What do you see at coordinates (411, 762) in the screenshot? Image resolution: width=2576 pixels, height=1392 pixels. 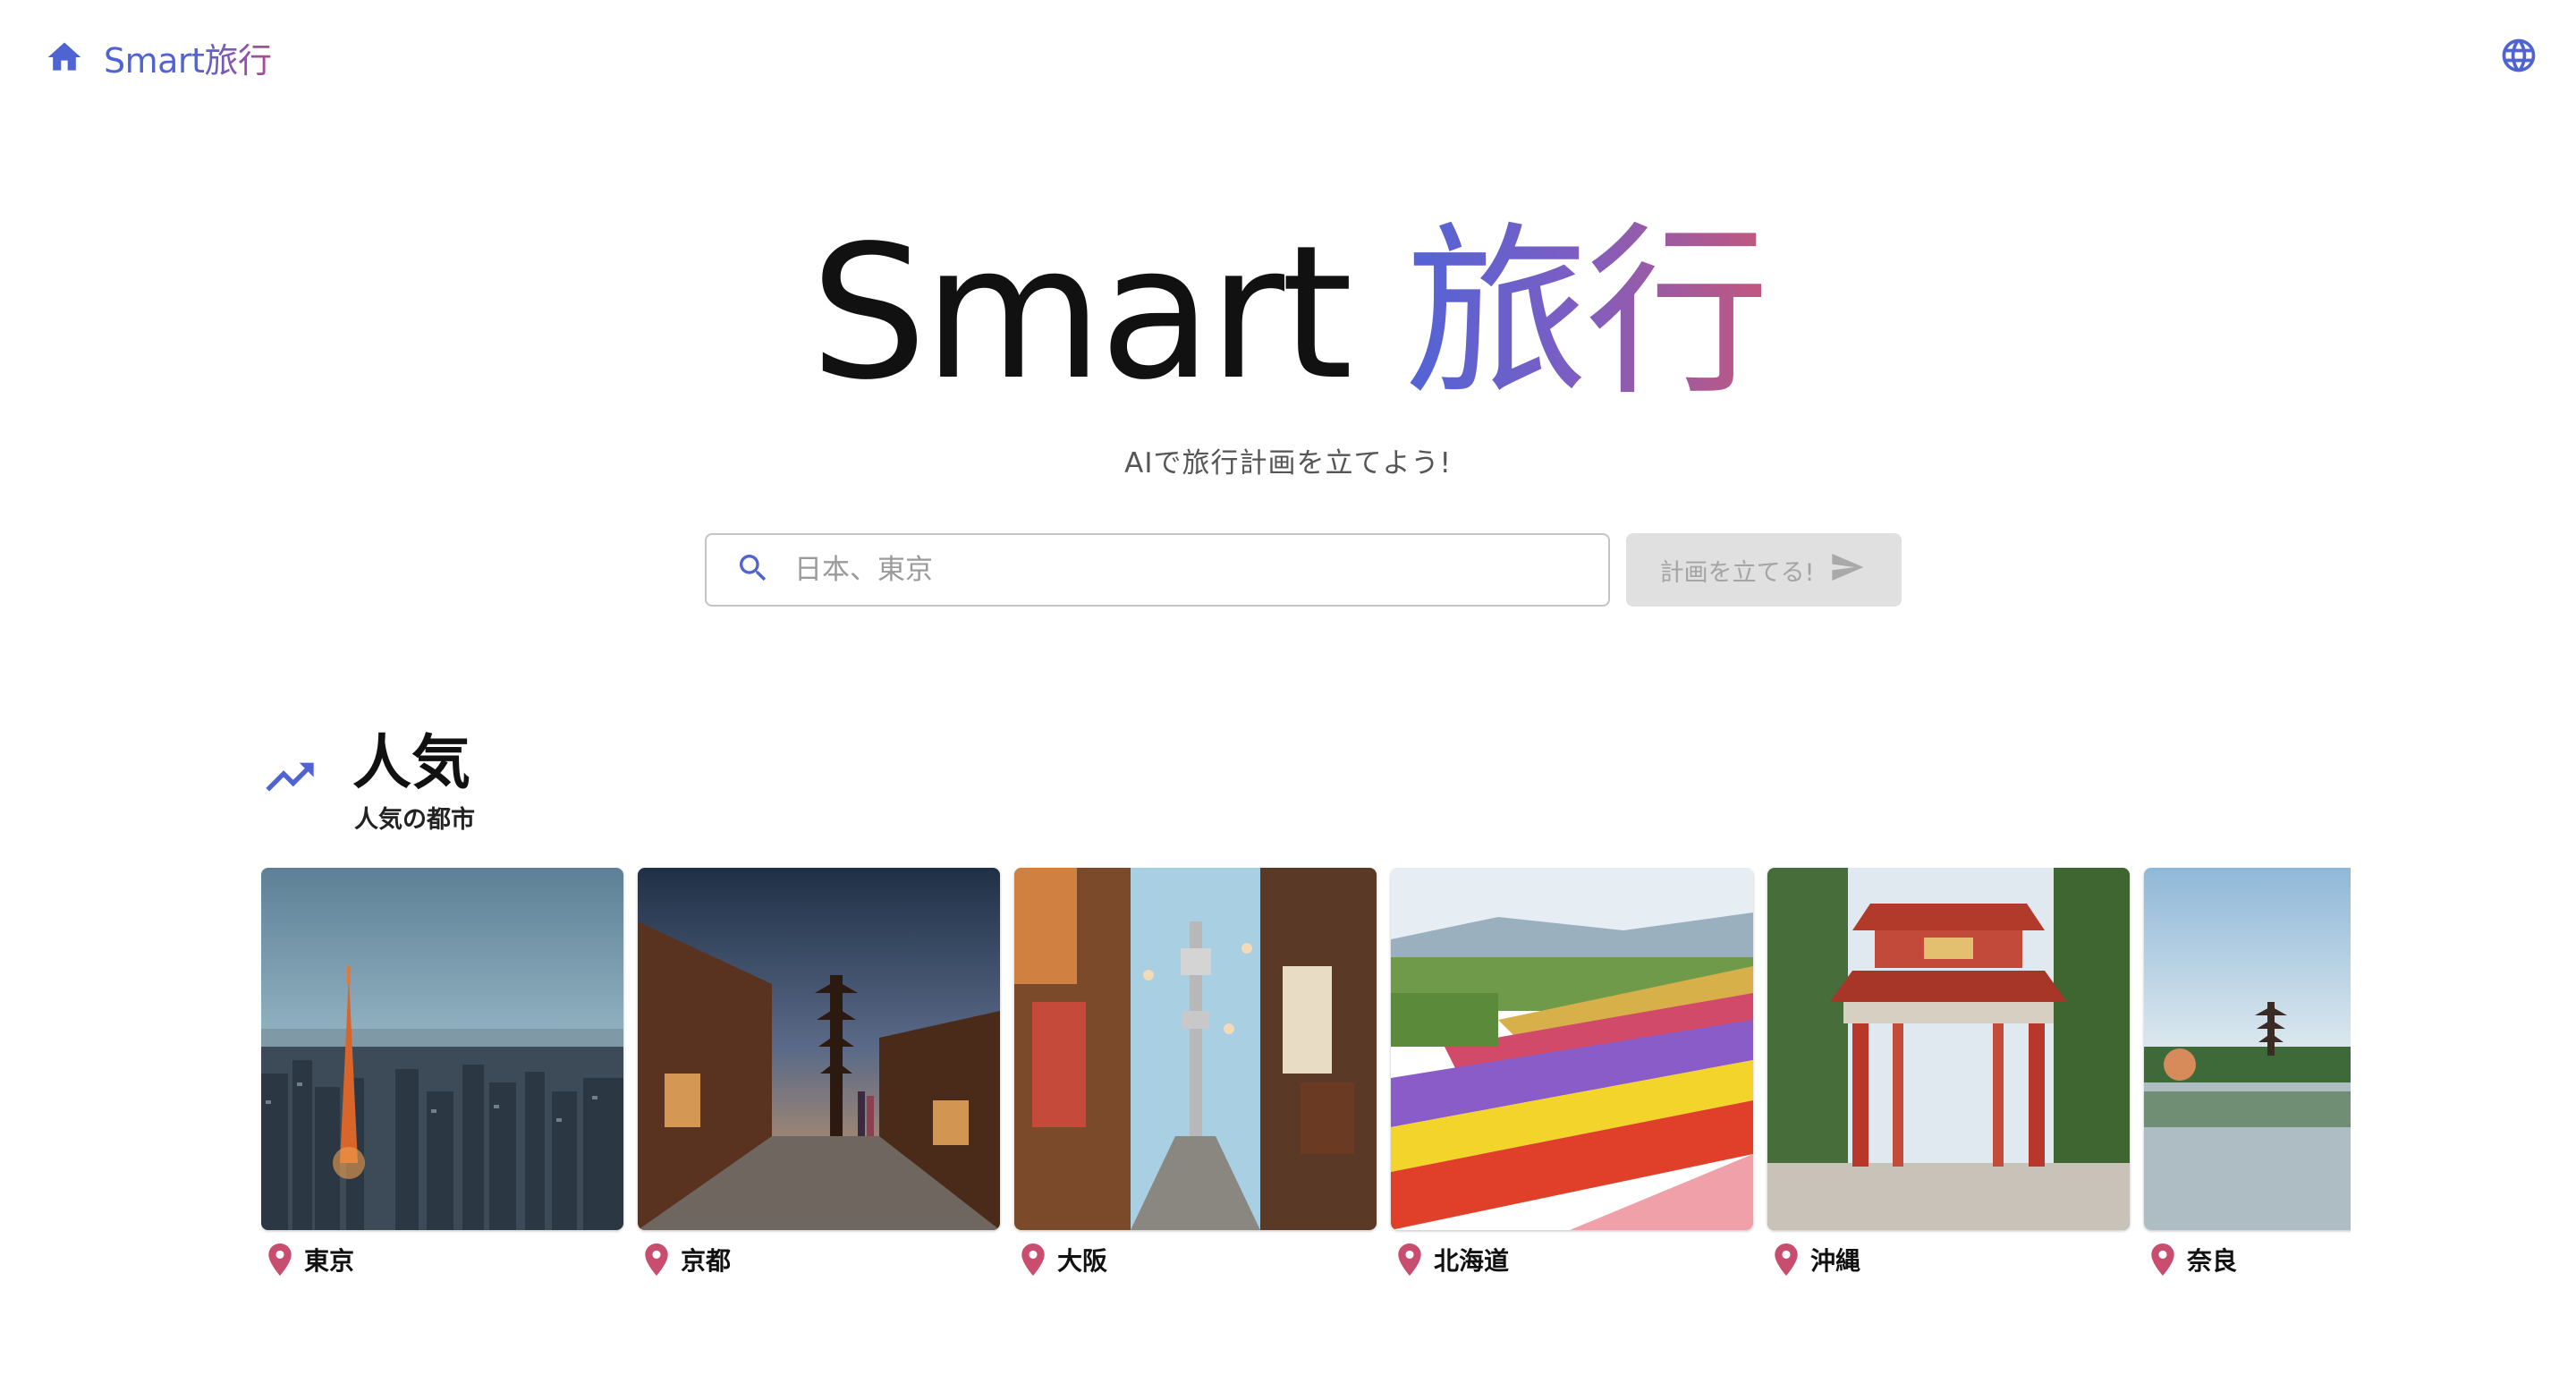 I see `section-title: 人気` at bounding box center [411, 762].